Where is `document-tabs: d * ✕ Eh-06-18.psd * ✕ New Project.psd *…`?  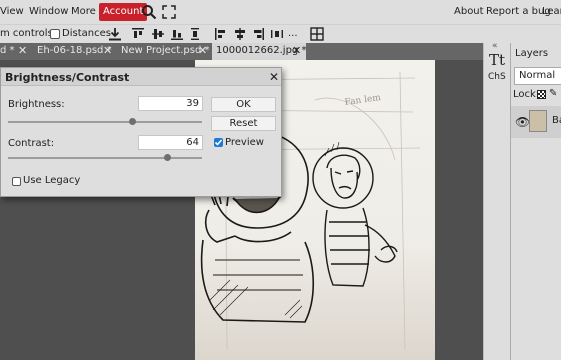
document-tabs: d * ✕ Eh-06-18.psd * ✕ New Project.psd *… is located at coordinates (241, 51).